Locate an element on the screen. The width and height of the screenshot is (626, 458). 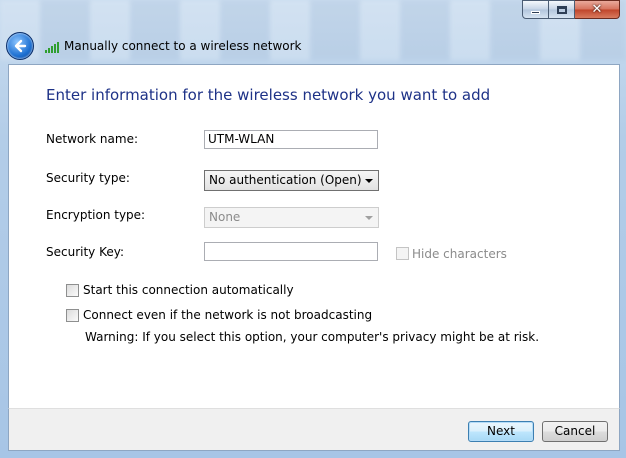
caption-buttons: ✕ is located at coordinates (571, 9).